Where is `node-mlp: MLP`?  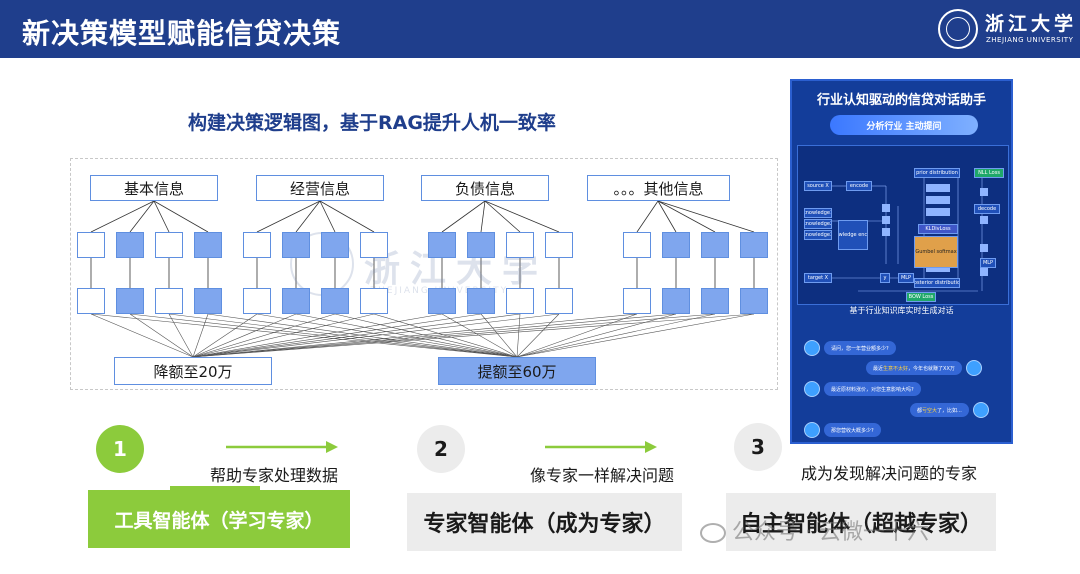
node-mlp: MLP is located at coordinates (906, 278).